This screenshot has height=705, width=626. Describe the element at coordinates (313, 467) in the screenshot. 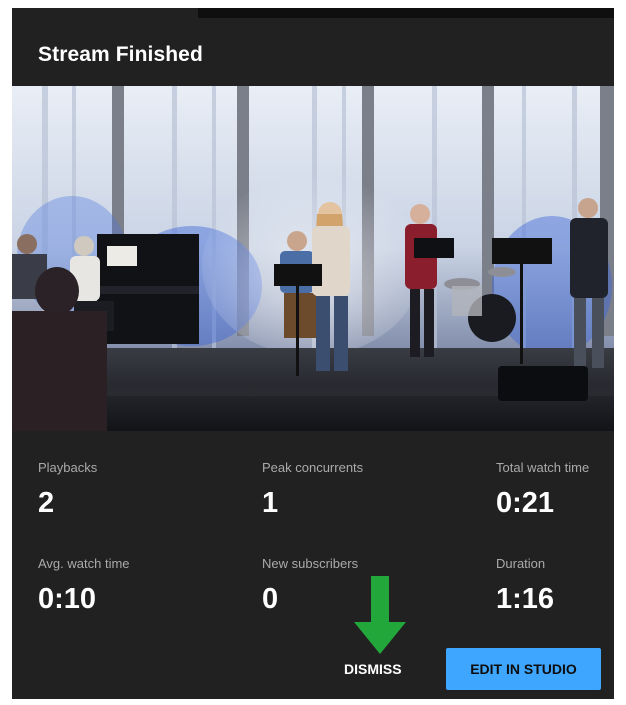

I see `stat-label: Peak concurrents` at that location.